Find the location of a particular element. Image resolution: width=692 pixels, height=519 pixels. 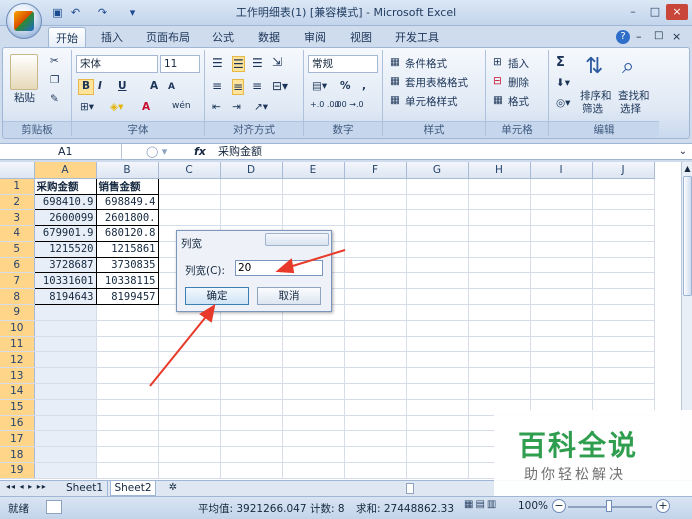

sheet-nav-buttons: ◂◂ ◂ ▸ ▸▸ is located at coordinates (26, 486).